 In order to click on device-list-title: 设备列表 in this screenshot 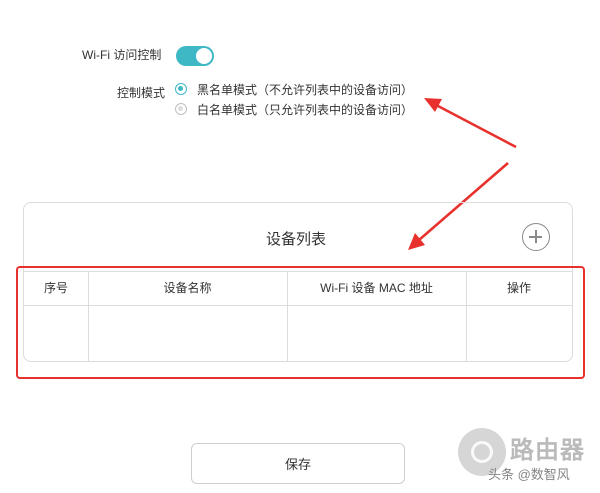, I will do `click(296, 239)`.